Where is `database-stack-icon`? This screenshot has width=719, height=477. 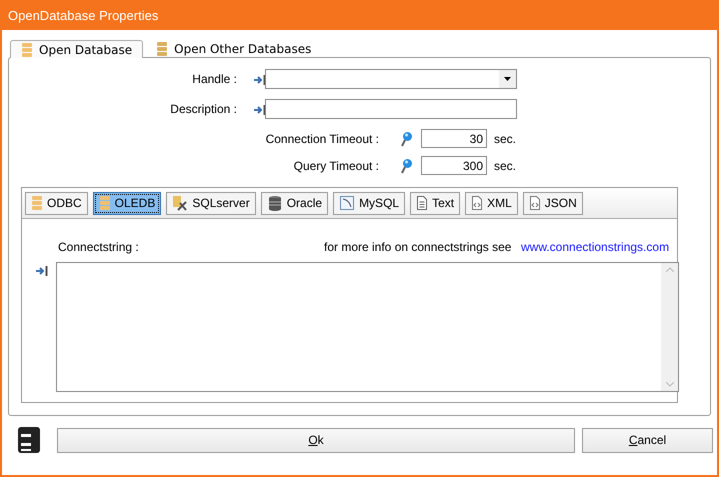 database-stack-icon is located at coordinates (274, 203).